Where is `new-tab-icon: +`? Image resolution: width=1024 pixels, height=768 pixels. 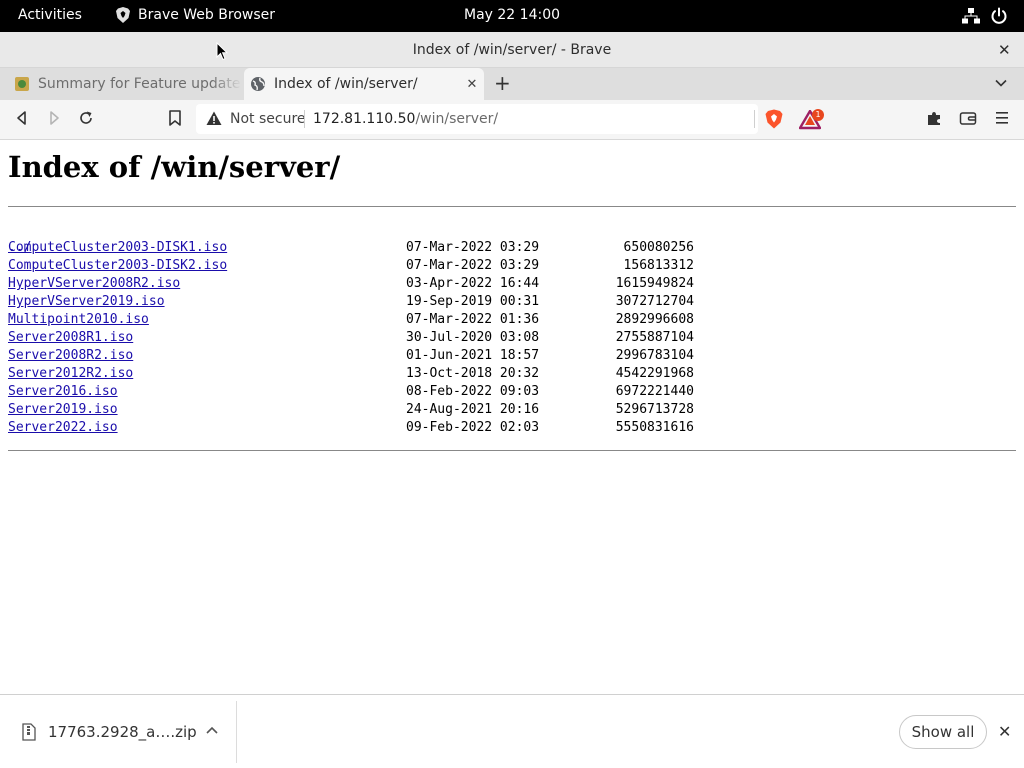
new-tab-icon: + is located at coordinates (502, 83).